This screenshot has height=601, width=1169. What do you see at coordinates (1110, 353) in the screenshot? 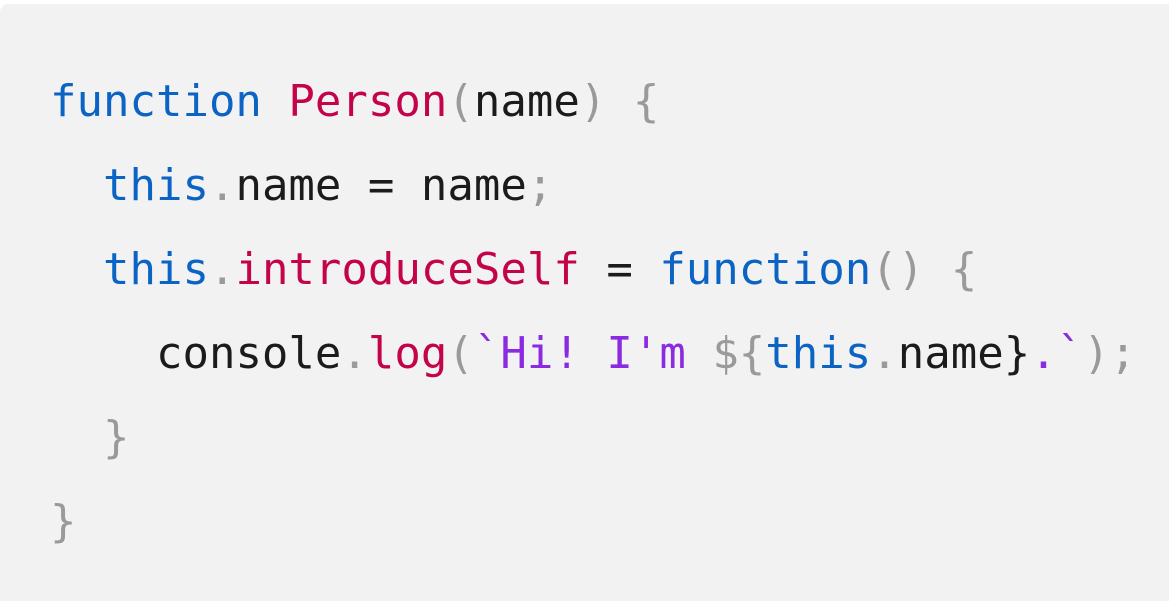
I see `punctuation-token: );` at bounding box center [1110, 353].